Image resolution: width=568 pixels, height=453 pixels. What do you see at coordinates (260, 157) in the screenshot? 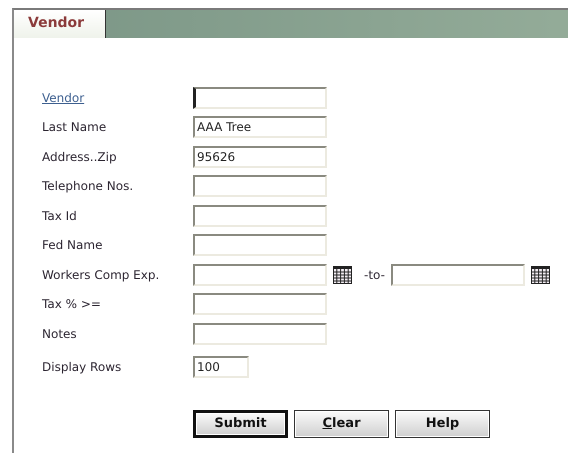
I see `input-field: 95626` at bounding box center [260, 157].